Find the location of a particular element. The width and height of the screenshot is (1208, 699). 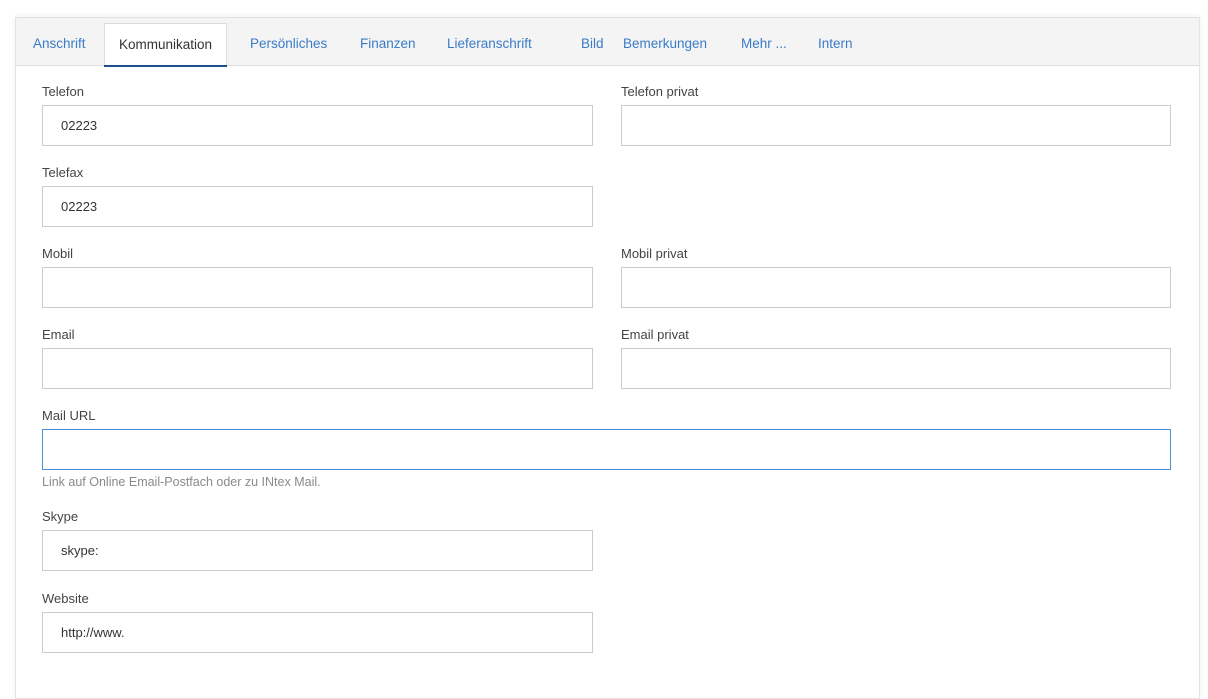

skype-input is located at coordinates (317, 550).